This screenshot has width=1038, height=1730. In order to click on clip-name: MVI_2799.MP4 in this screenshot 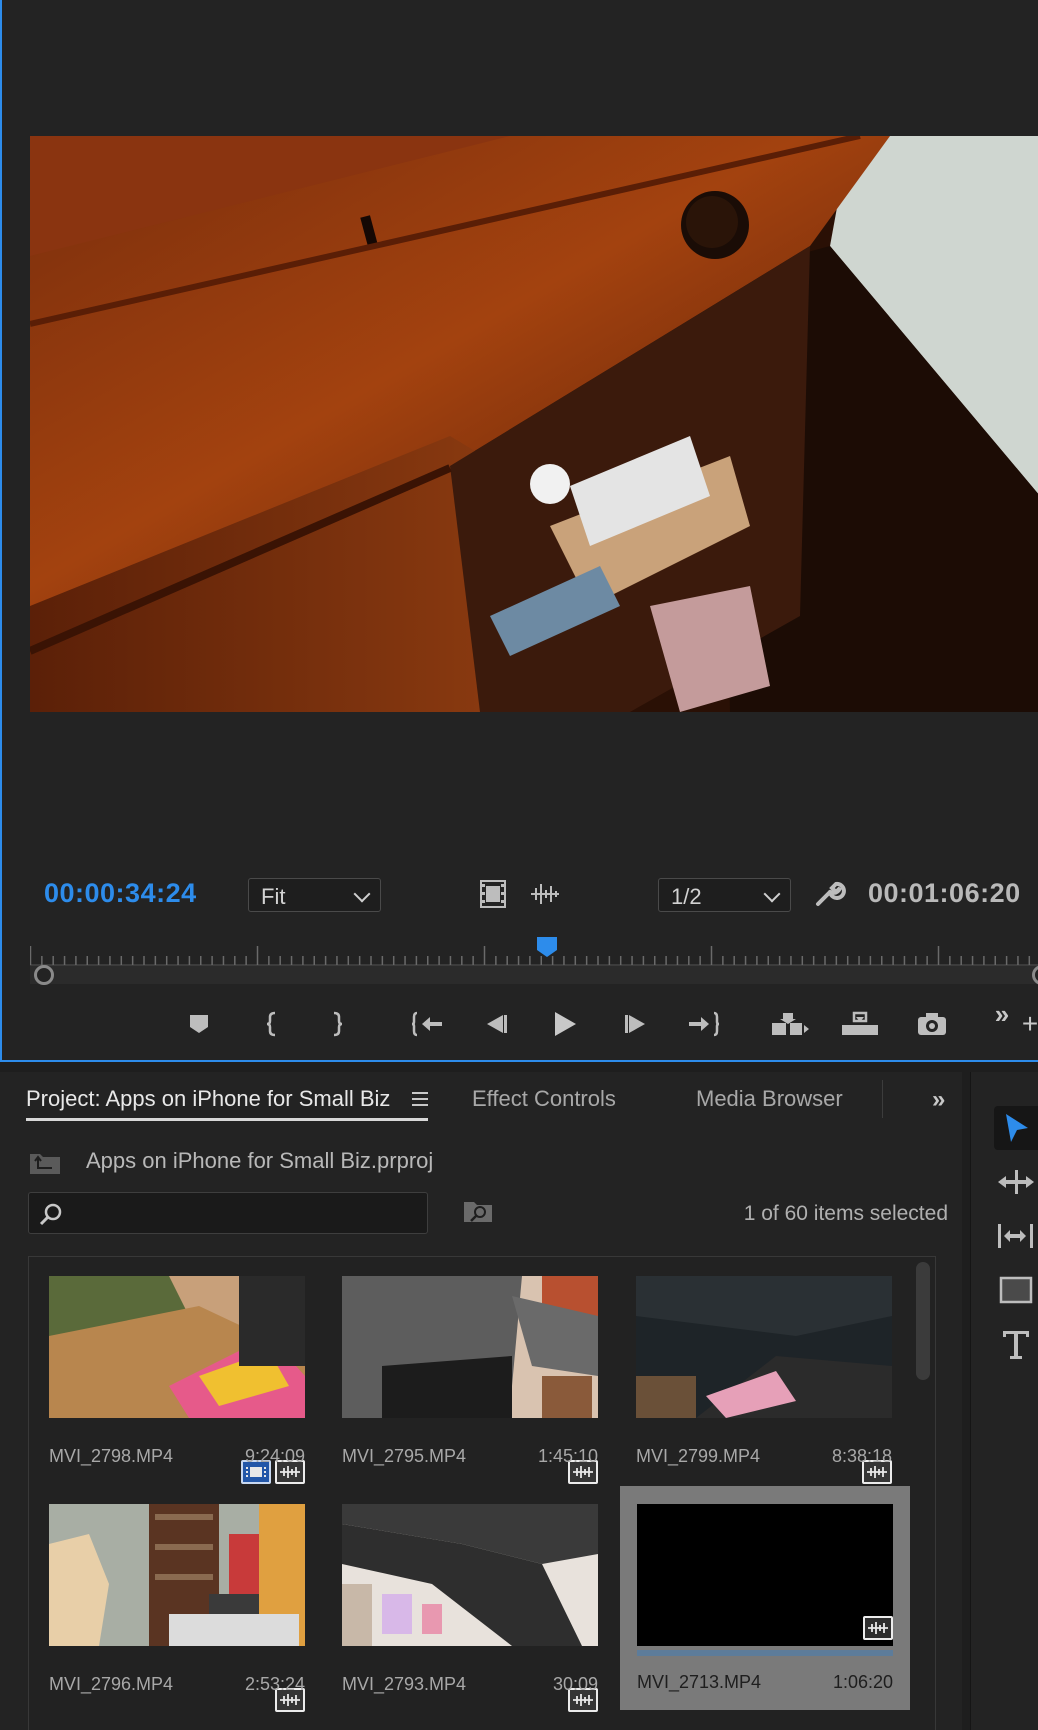, I will do `click(698, 1456)`.